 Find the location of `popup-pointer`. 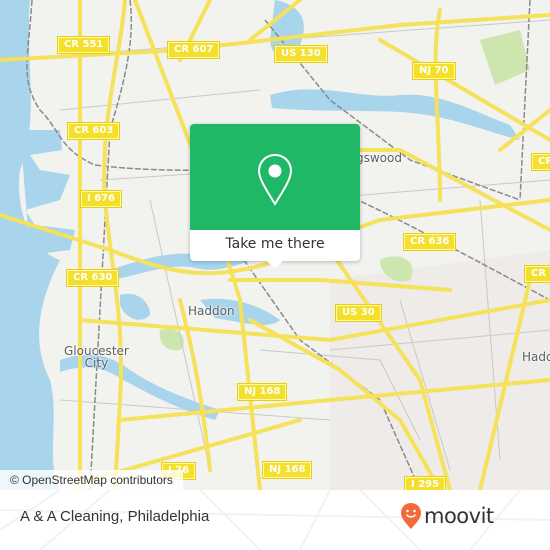

popup-pointer is located at coordinates (275, 265).